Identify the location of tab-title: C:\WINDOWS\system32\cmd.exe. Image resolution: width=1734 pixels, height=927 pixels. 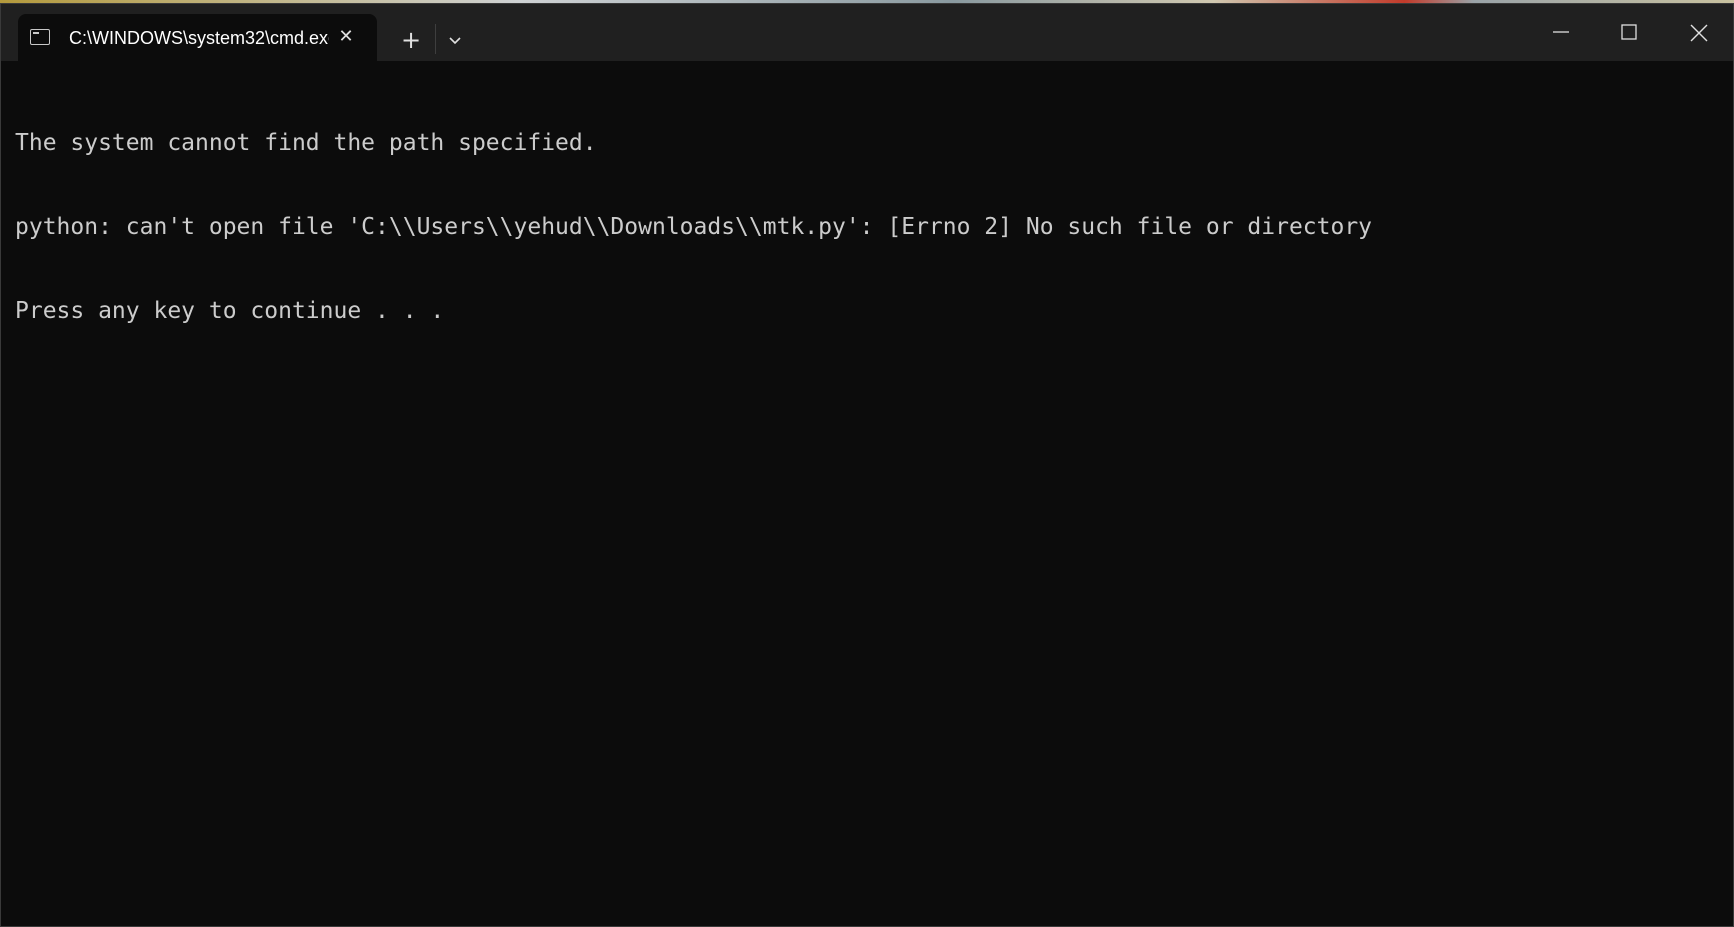
(199, 38).